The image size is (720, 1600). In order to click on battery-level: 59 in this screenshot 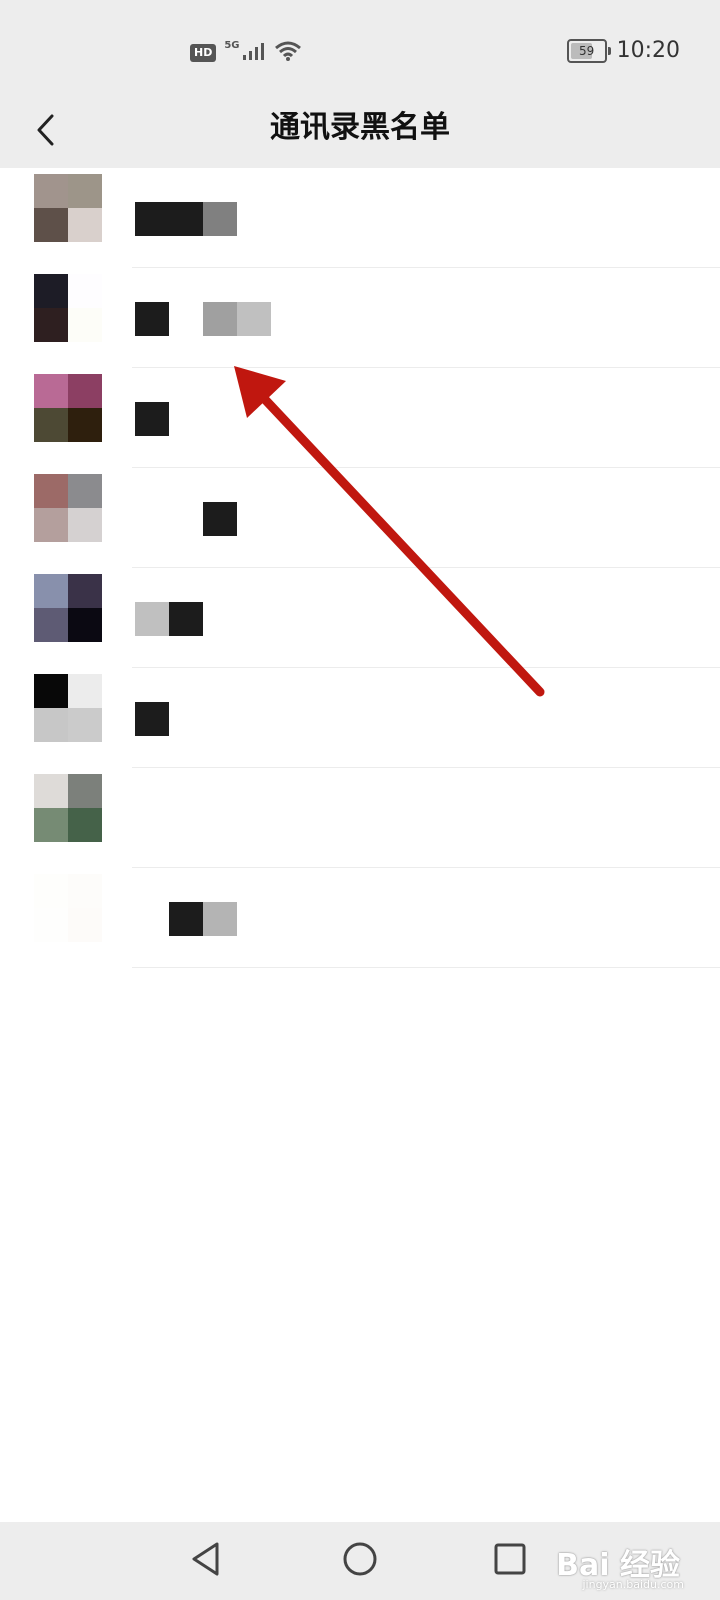, I will do `click(586, 50)`.